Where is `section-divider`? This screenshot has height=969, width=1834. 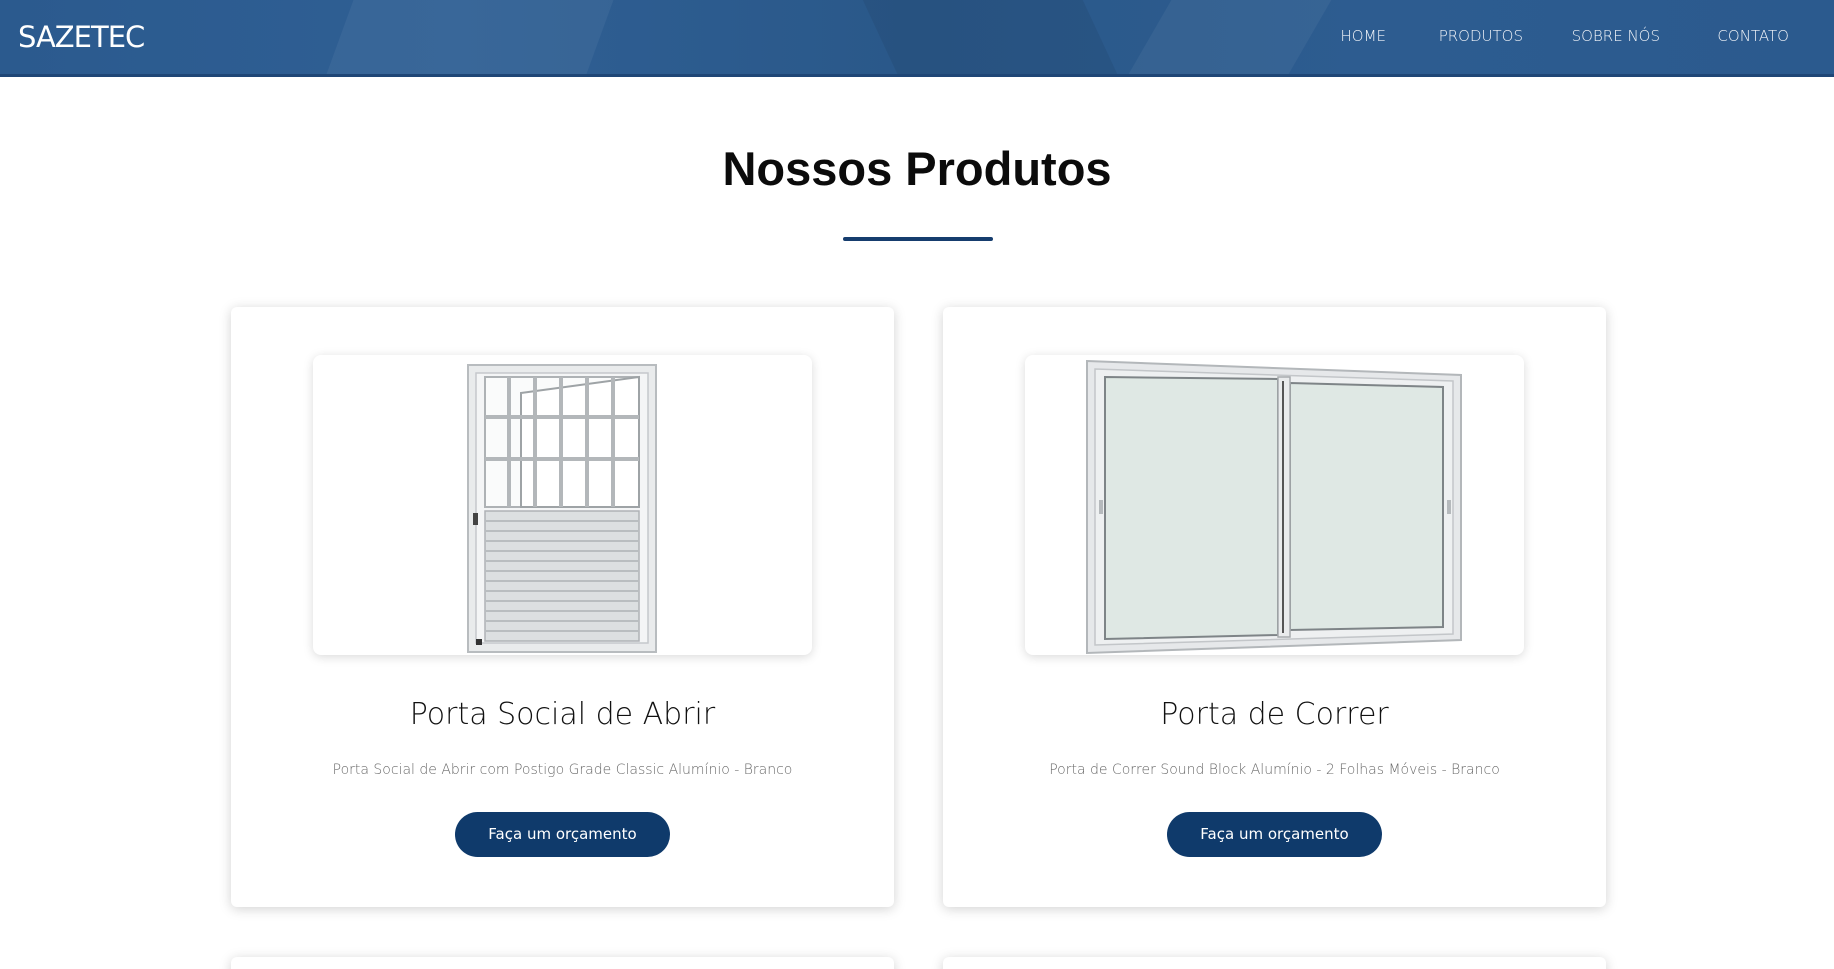
section-divider is located at coordinates (918, 239).